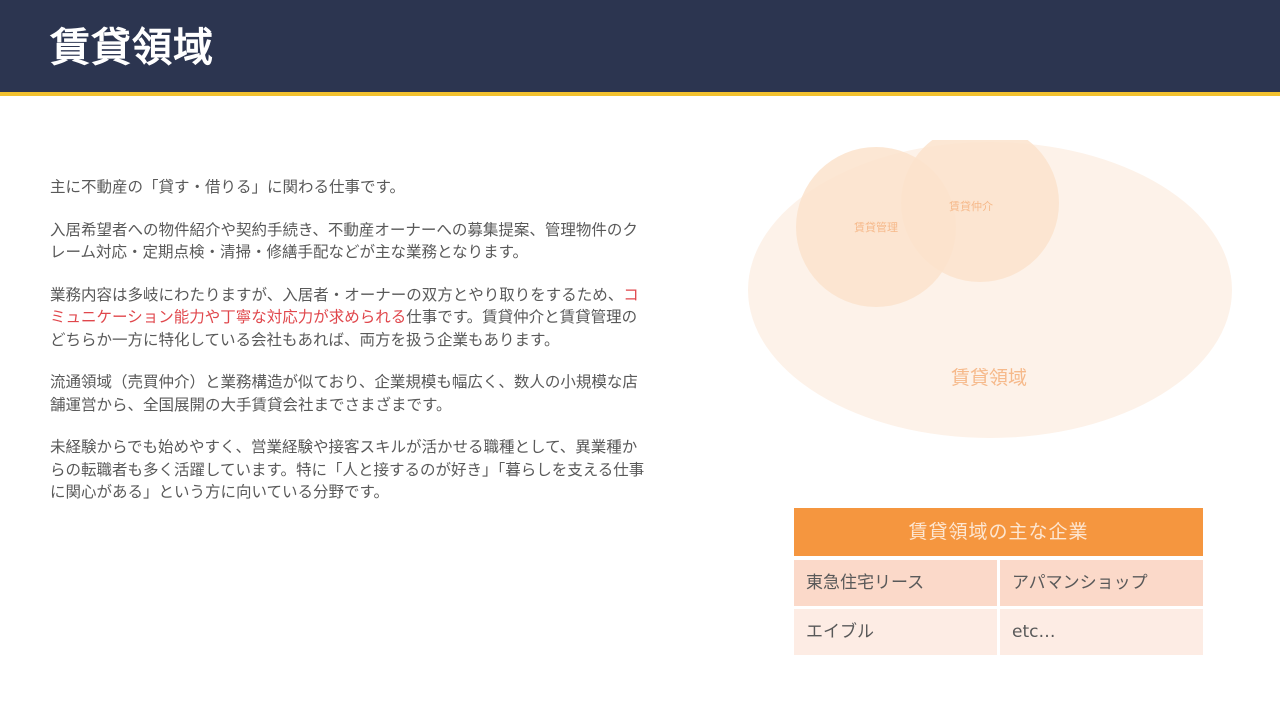  I want to click on rental-brokerage-label: 賃貸仲介, so click(971, 206).